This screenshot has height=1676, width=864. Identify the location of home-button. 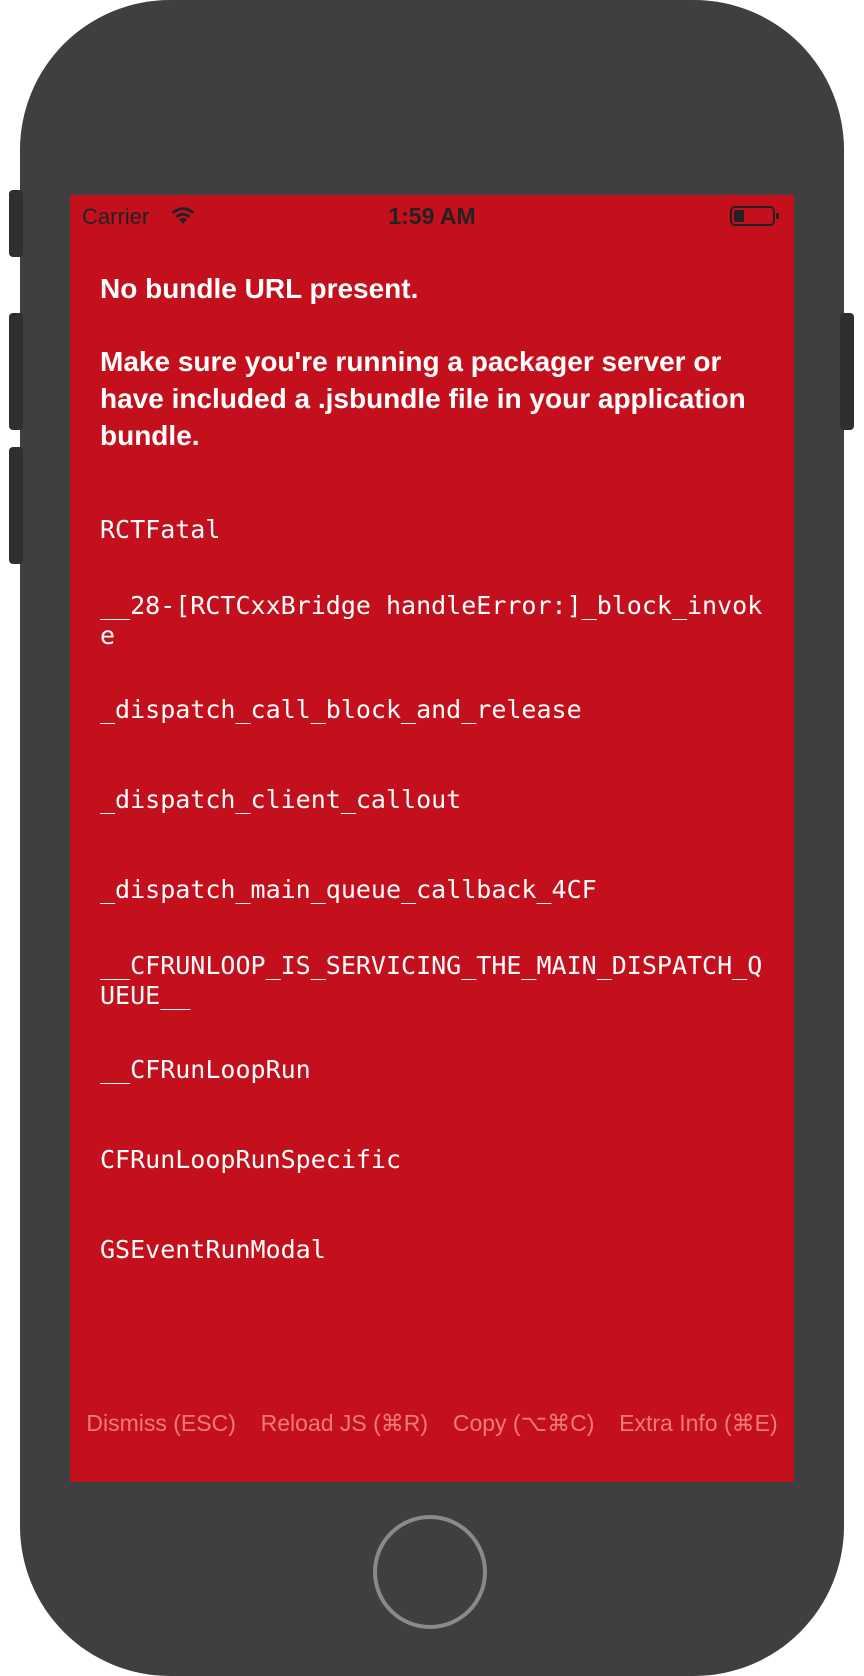
(430, 1572).